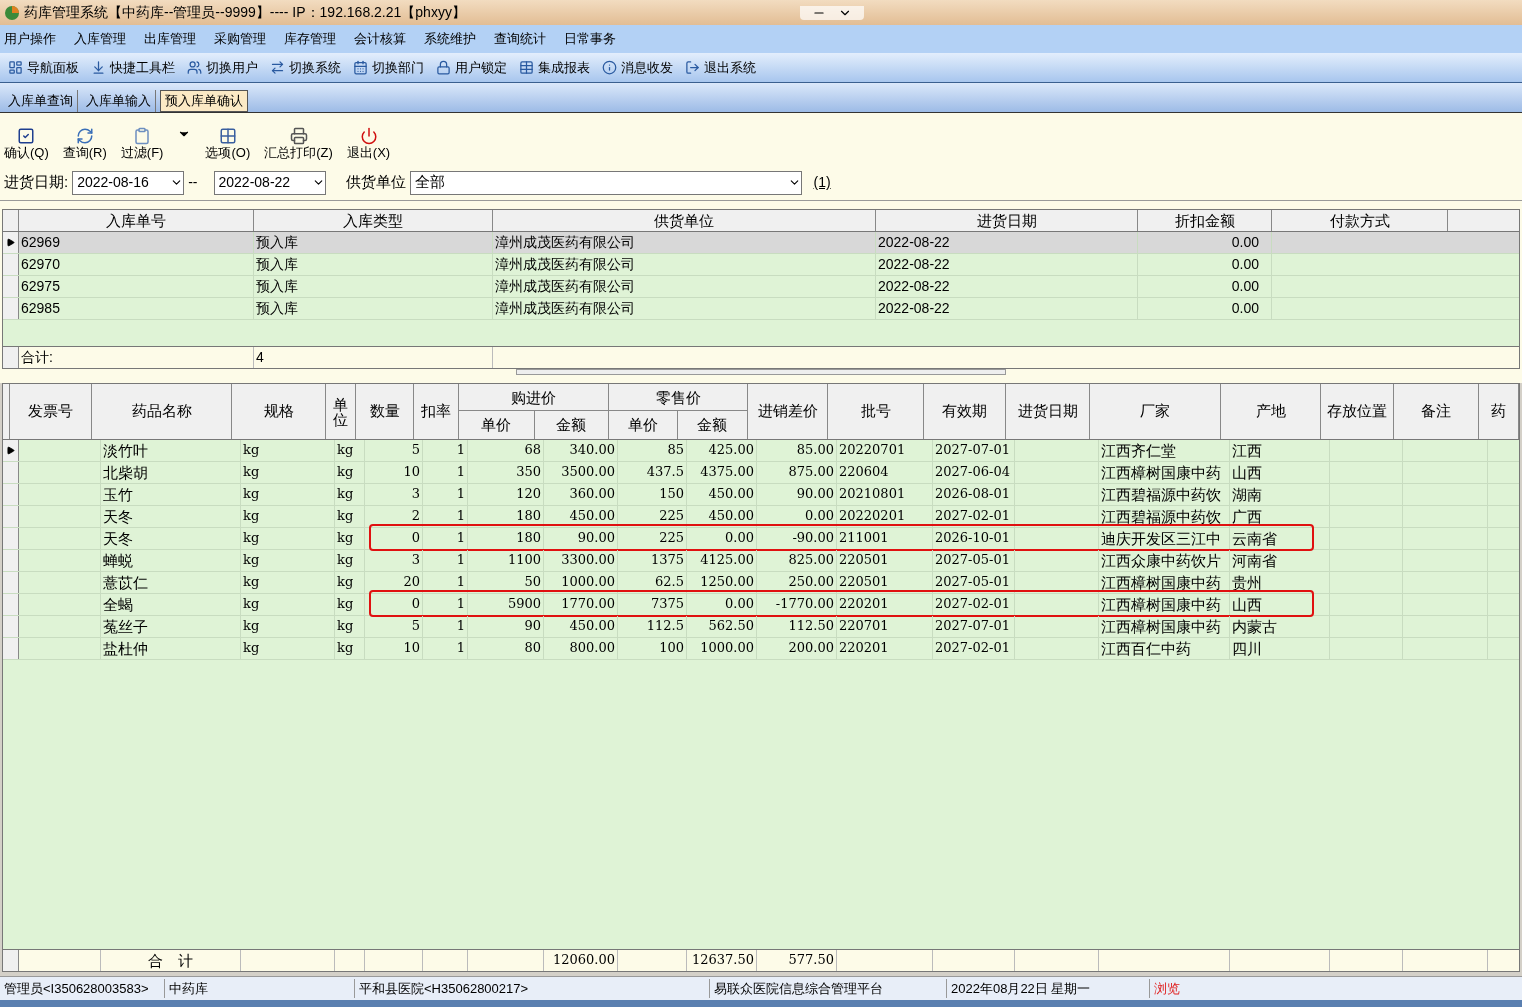 Image resolution: width=1522 pixels, height=1007 pixels. I want to click on action-button: 确认(Q), so click(26, 143).